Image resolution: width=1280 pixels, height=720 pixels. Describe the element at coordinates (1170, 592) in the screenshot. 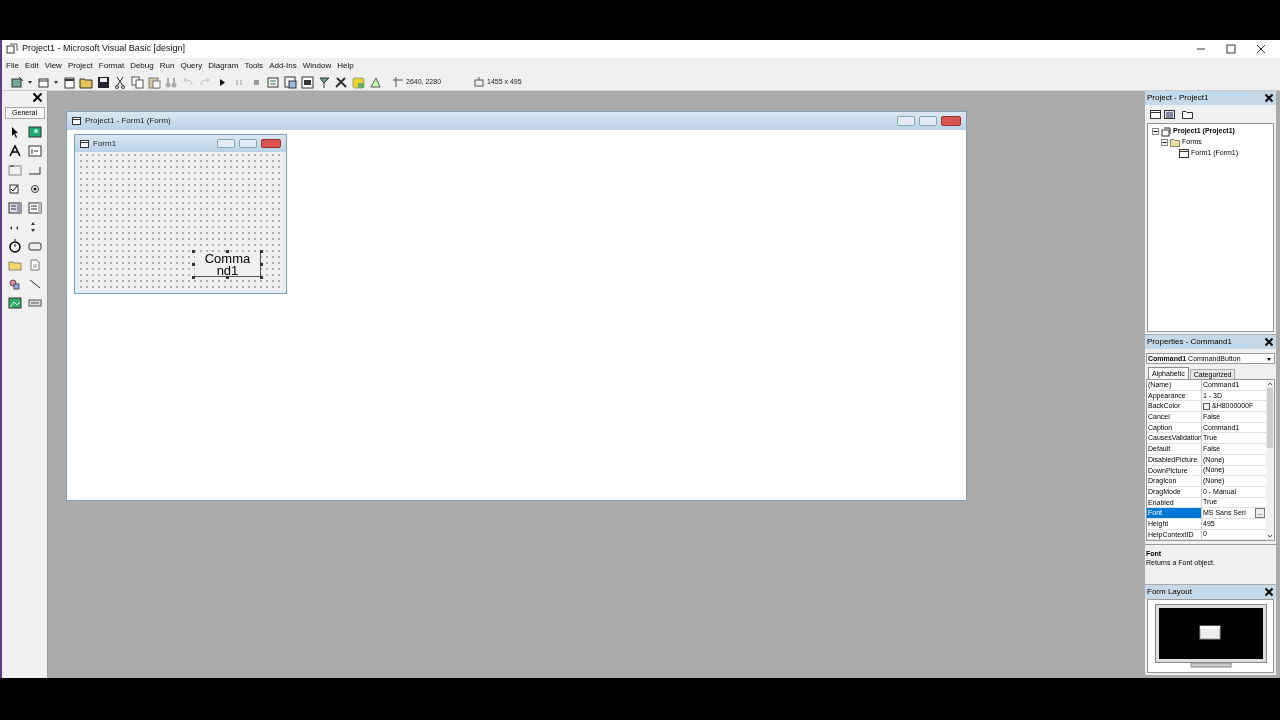

I see `panel-title: Form Layout` at that location.